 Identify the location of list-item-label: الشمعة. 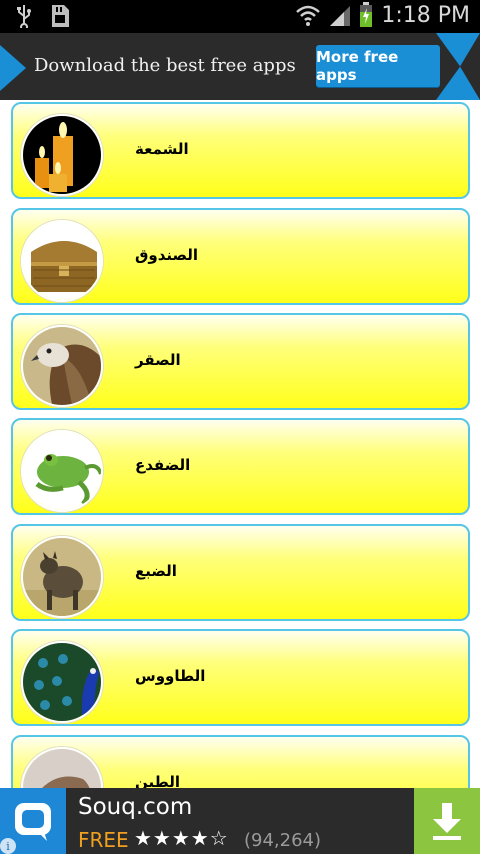
(162, 149).